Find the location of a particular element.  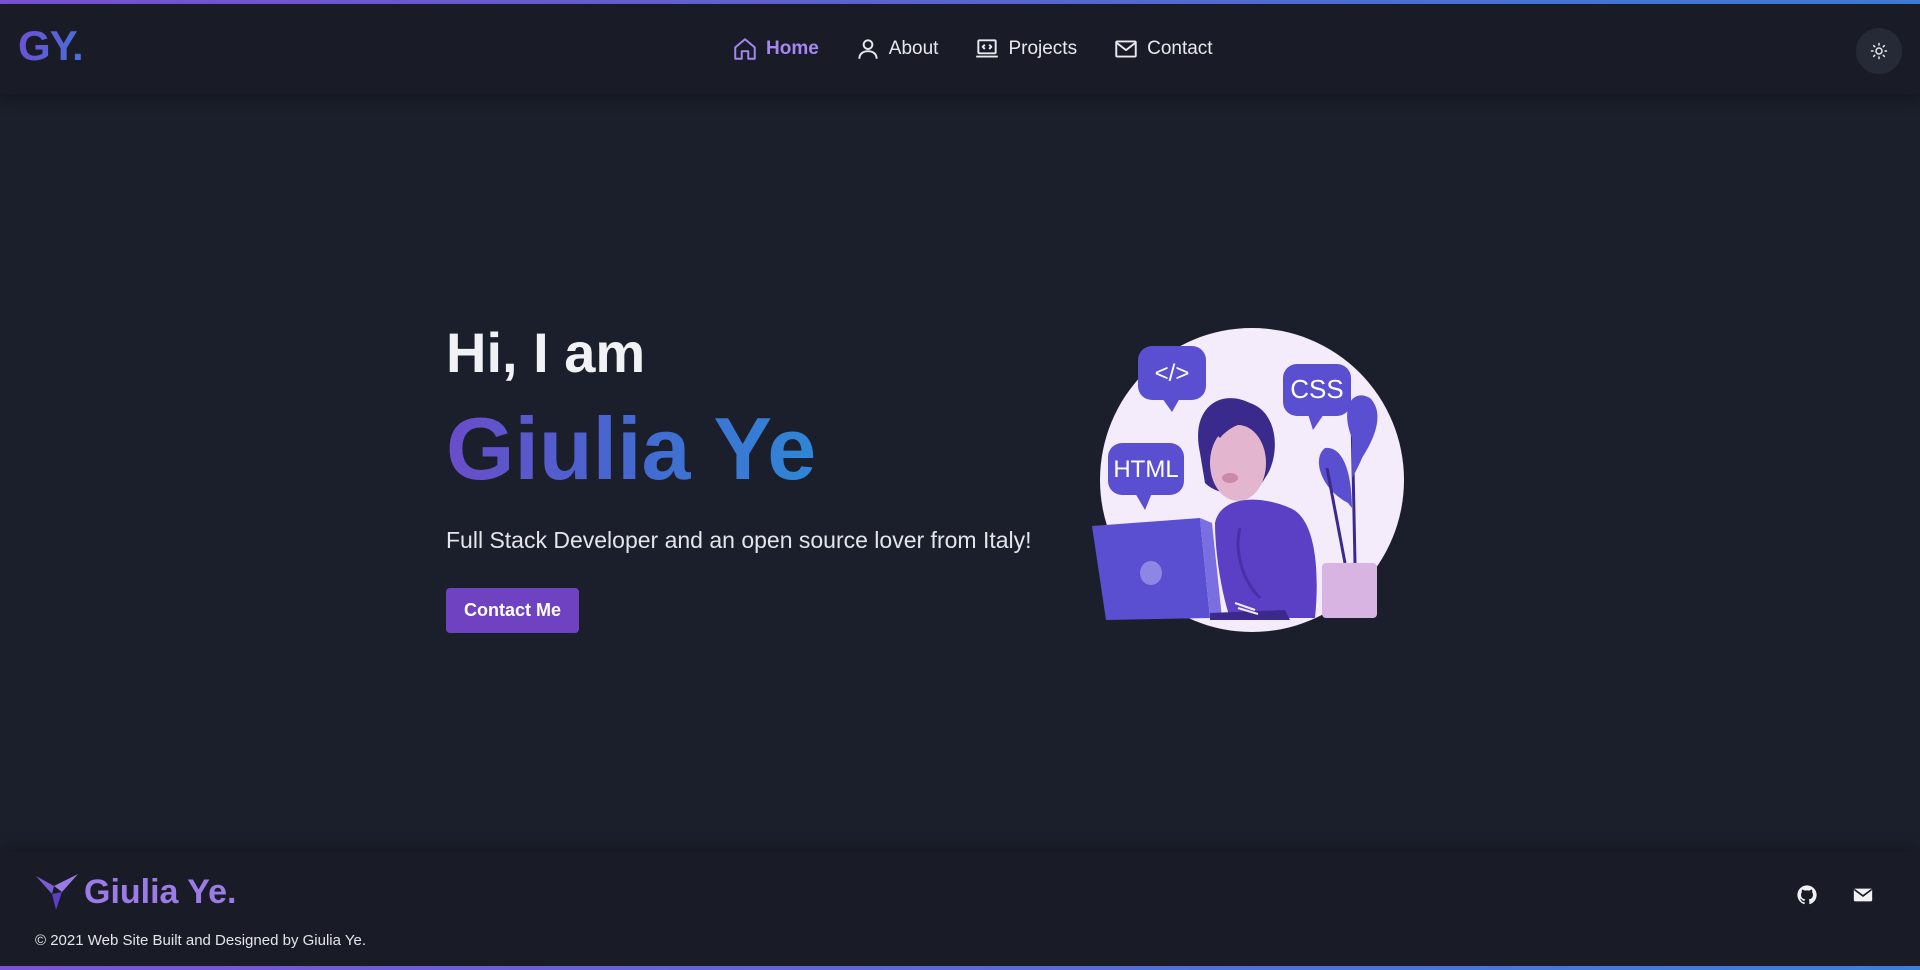

laptop-code-icon is located at coordinates (987, 48).